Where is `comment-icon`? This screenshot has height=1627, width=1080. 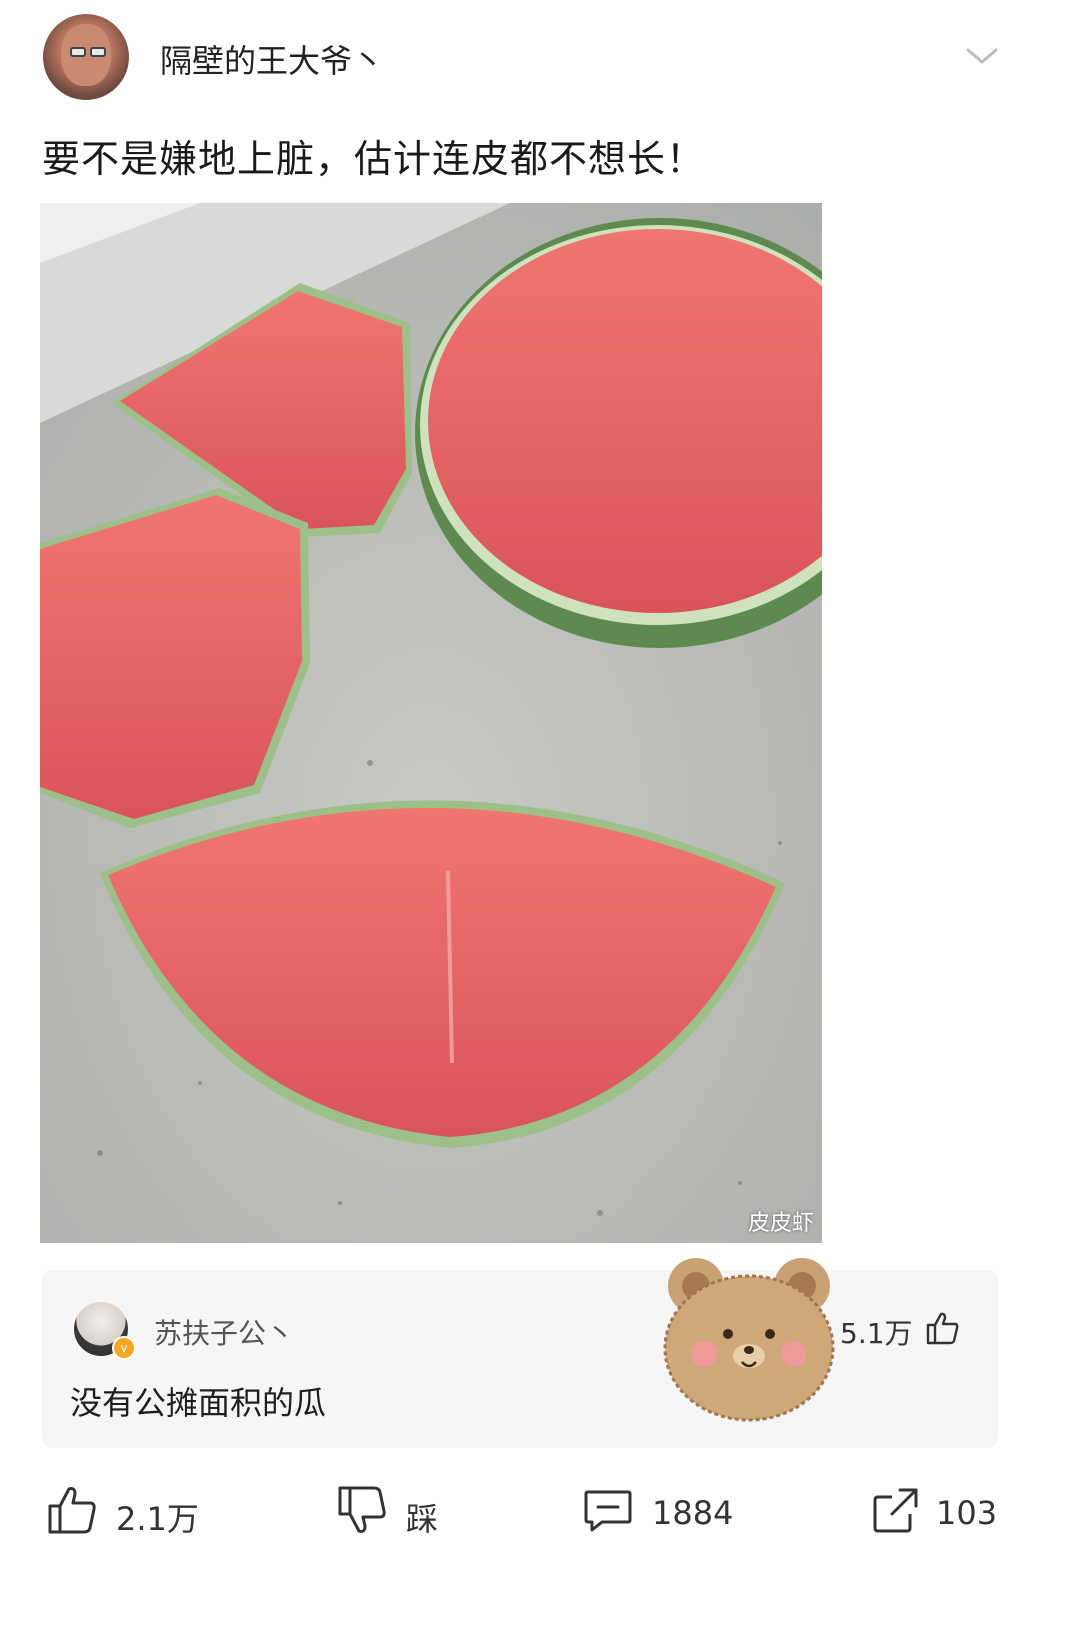
comment-icon is located at coordinates (608, 1511).